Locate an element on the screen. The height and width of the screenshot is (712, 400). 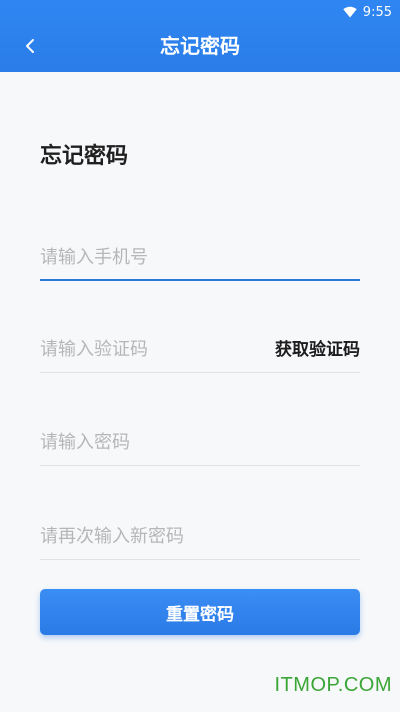
verification-code-input is located at coordinates (140, 349).